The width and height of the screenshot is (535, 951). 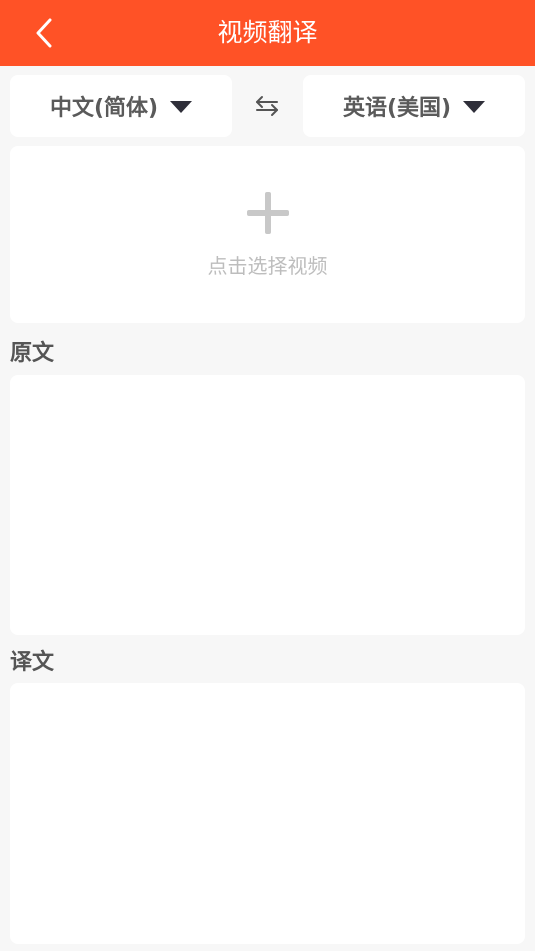 I want to click on target-language-selector: 英语(美国), so click(x=414, y=106).